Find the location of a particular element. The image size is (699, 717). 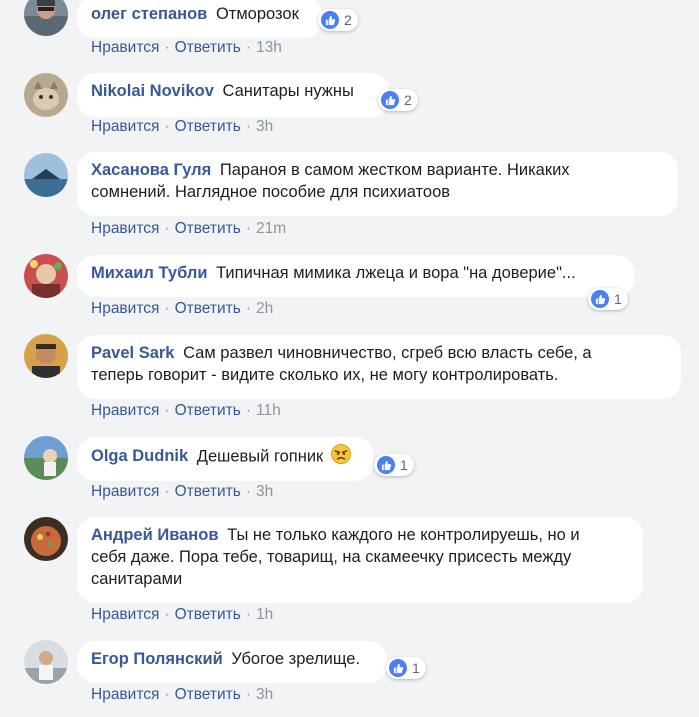

comment-actions: Нравится · Ответить · 11h is located at coordinates (186, 411).